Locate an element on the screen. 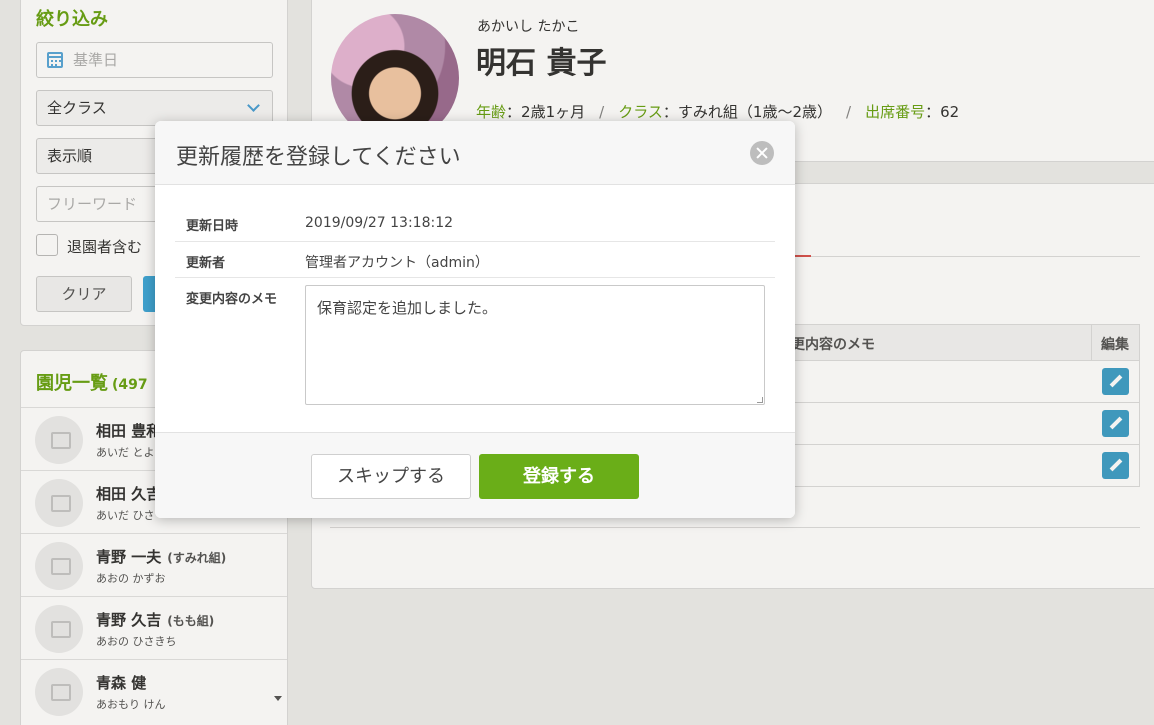  updater-value: 管理者アカウント（admin） is located at coordinates (397, 263).